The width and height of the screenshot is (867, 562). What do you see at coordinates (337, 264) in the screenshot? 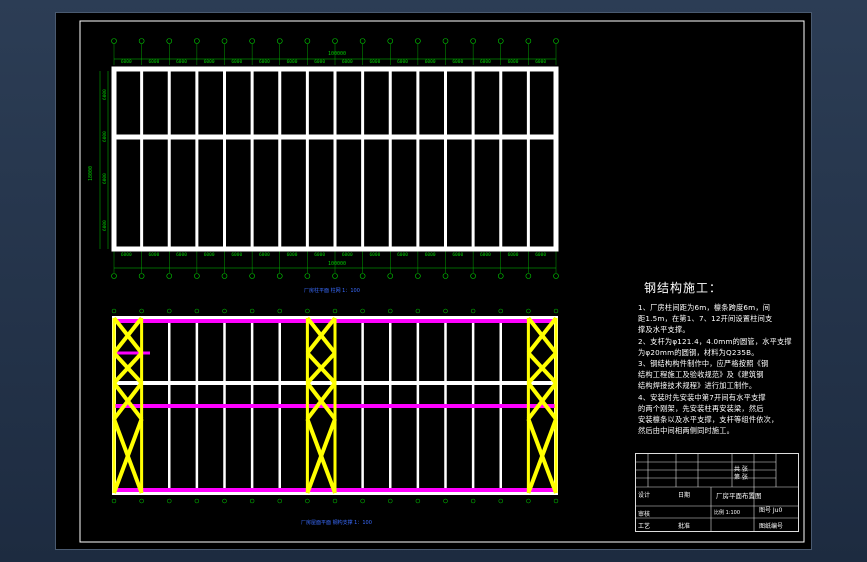
I see `overall-dim-bottom: 100000` at bounding box center [337, 264].